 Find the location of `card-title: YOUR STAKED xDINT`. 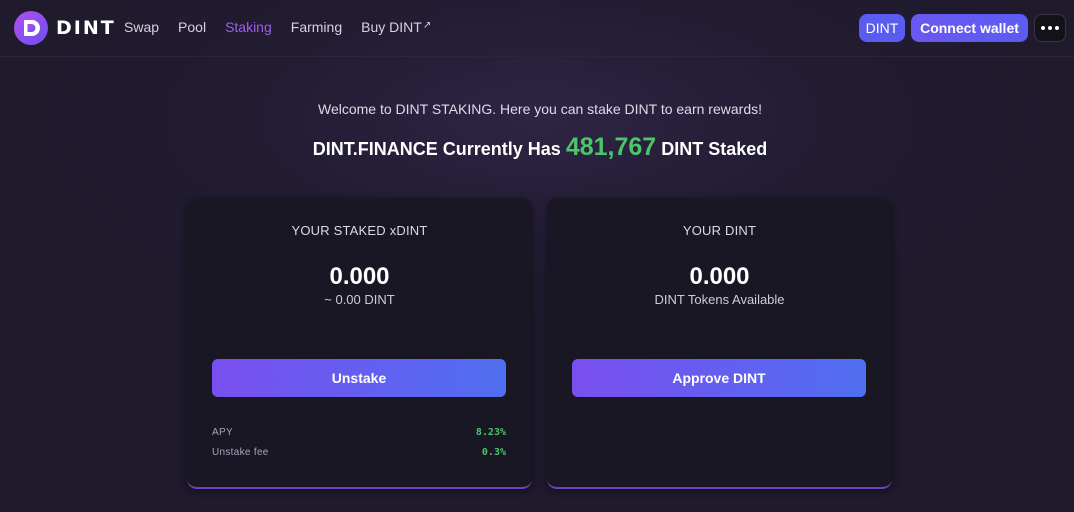

card-title: YOUR STAKED xDINT is located at coordinates (359, 230).